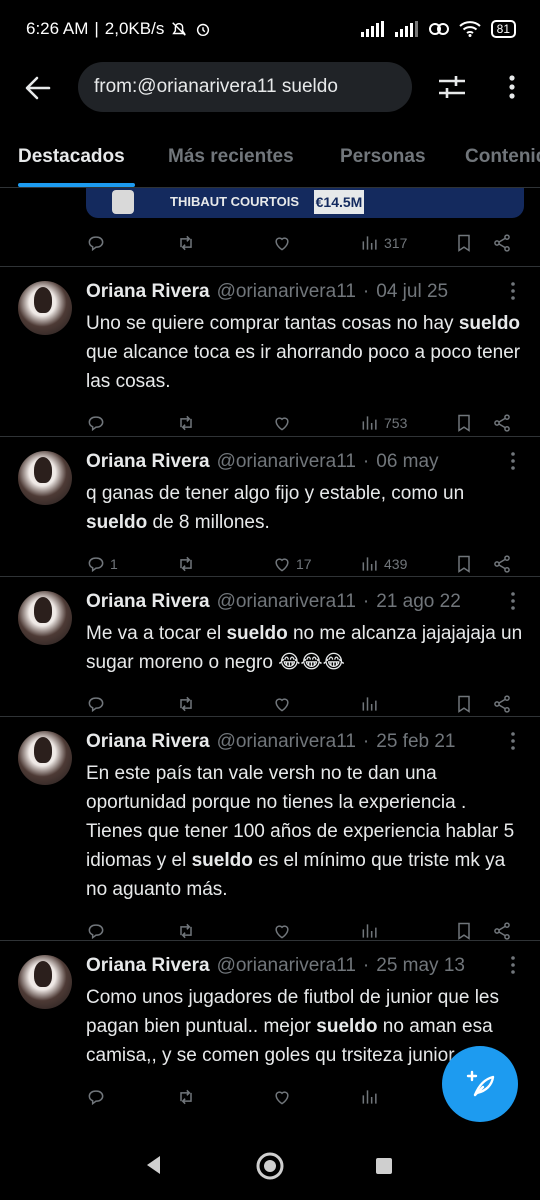 The image size is (540, 1200). Describe the element at coordinates (231, 157) in the screenshot. I see `tab-mas-recientes: Más recientes` at that location.